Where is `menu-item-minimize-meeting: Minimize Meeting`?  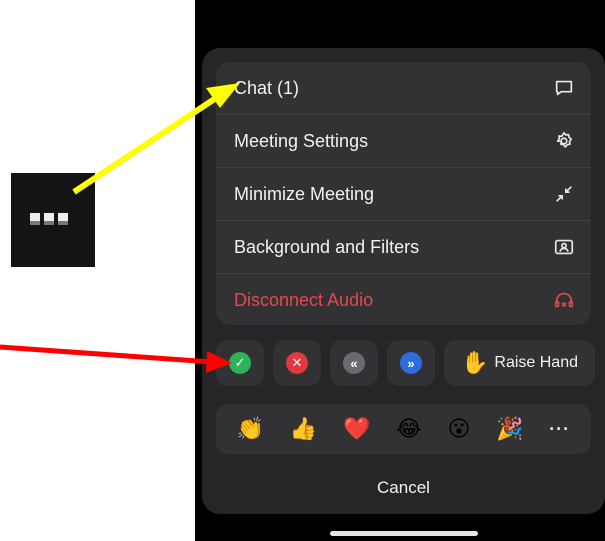 menu-item-minimize-meeting: Minimize Meeting is located at coordinates (403, 194).